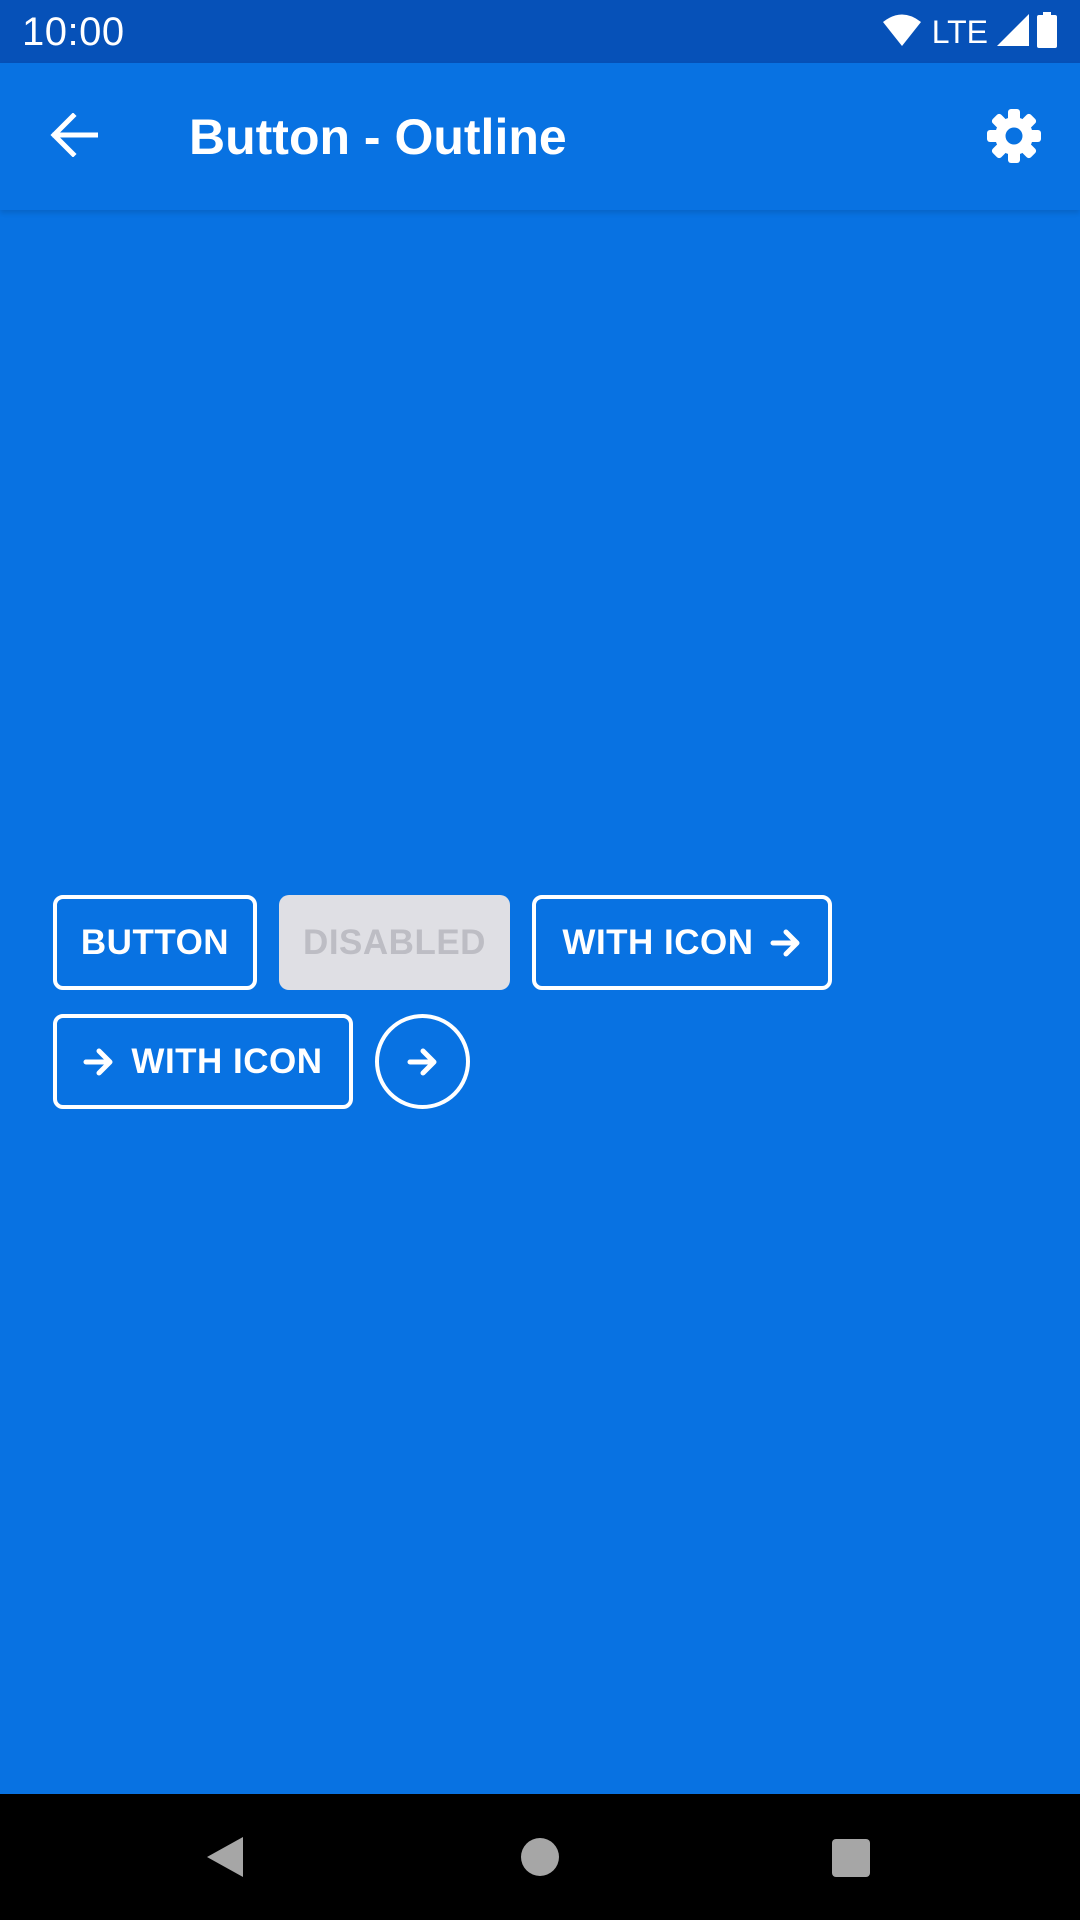  I want to click on network-type: LTE, so click(959, 32).